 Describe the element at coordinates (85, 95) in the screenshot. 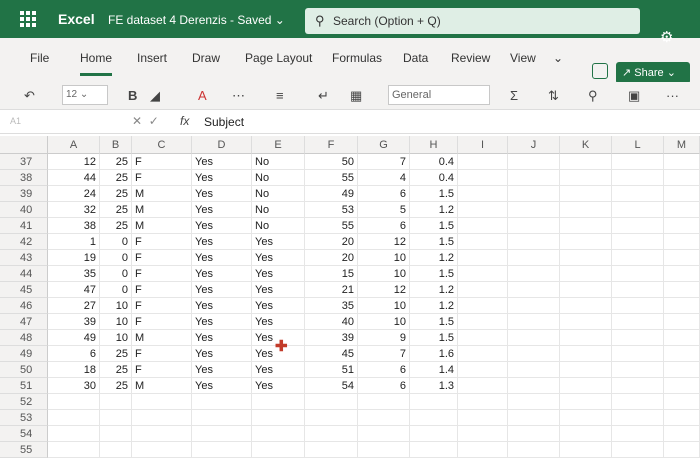

I see `font-size-select: 12 ⌄` at that location.